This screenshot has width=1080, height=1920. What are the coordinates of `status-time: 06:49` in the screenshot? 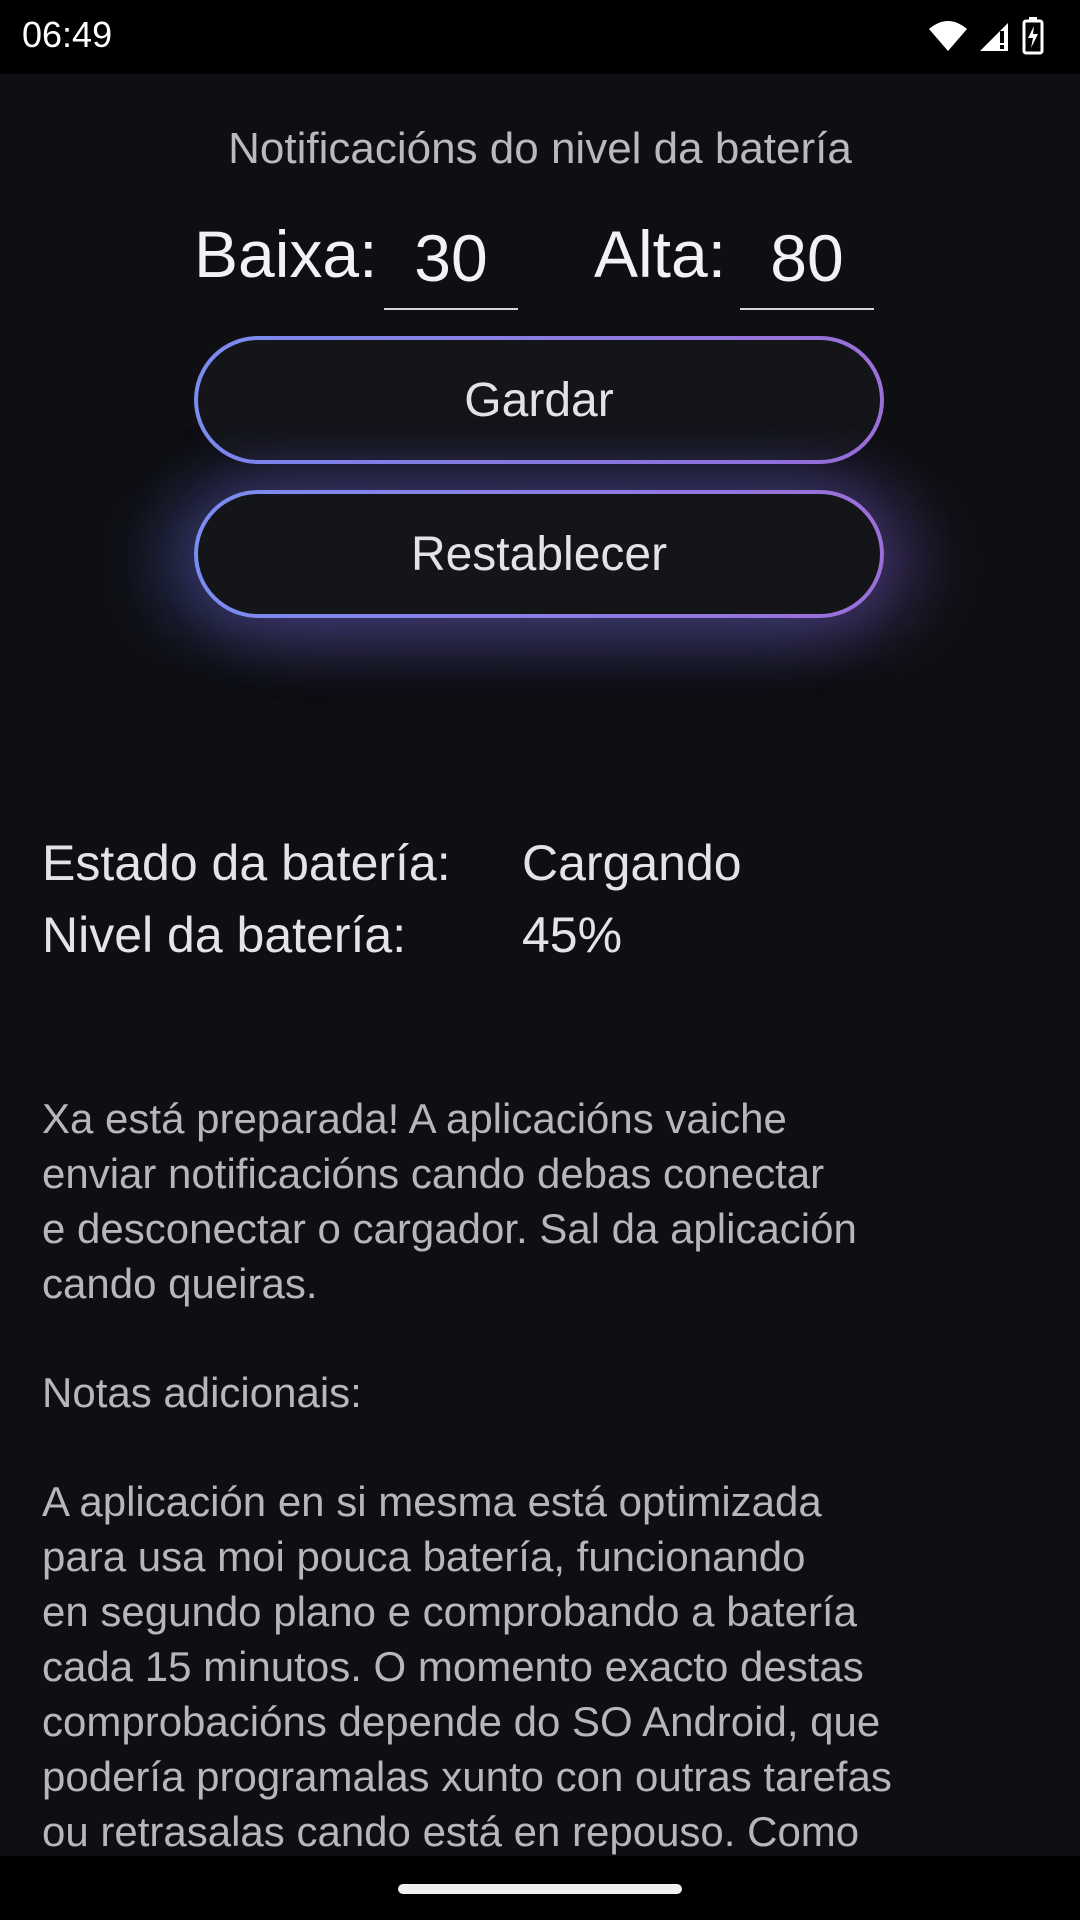 It's located at (67, 34).